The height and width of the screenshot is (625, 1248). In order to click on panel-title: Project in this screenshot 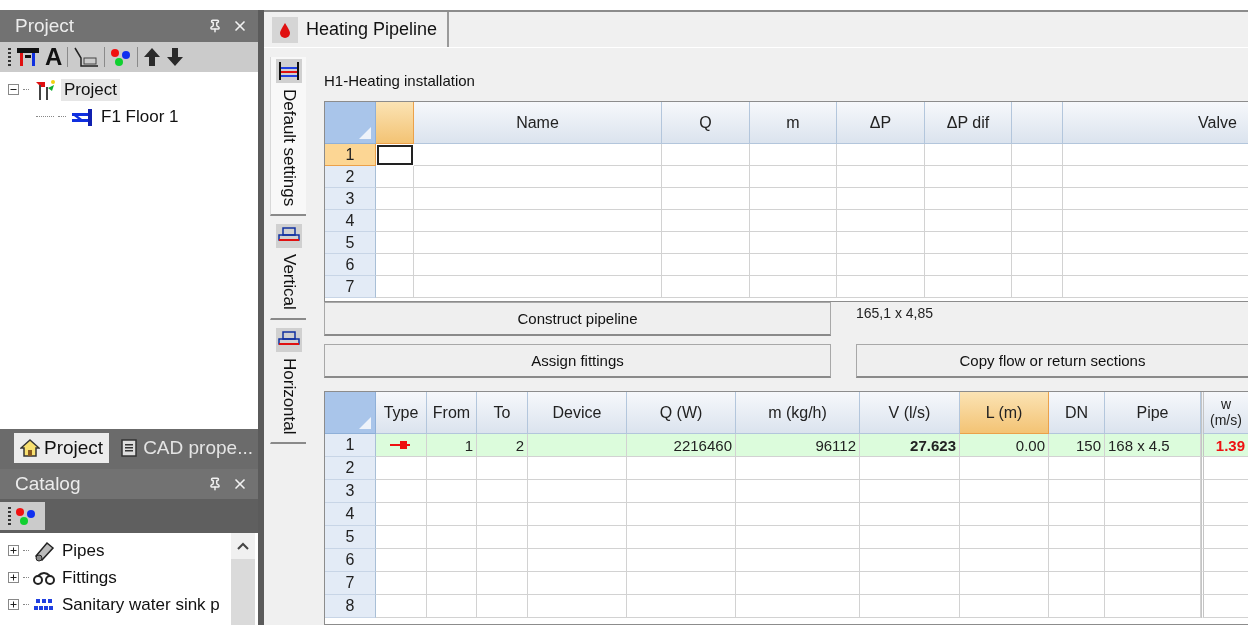, I will do `click(45, 26)`.